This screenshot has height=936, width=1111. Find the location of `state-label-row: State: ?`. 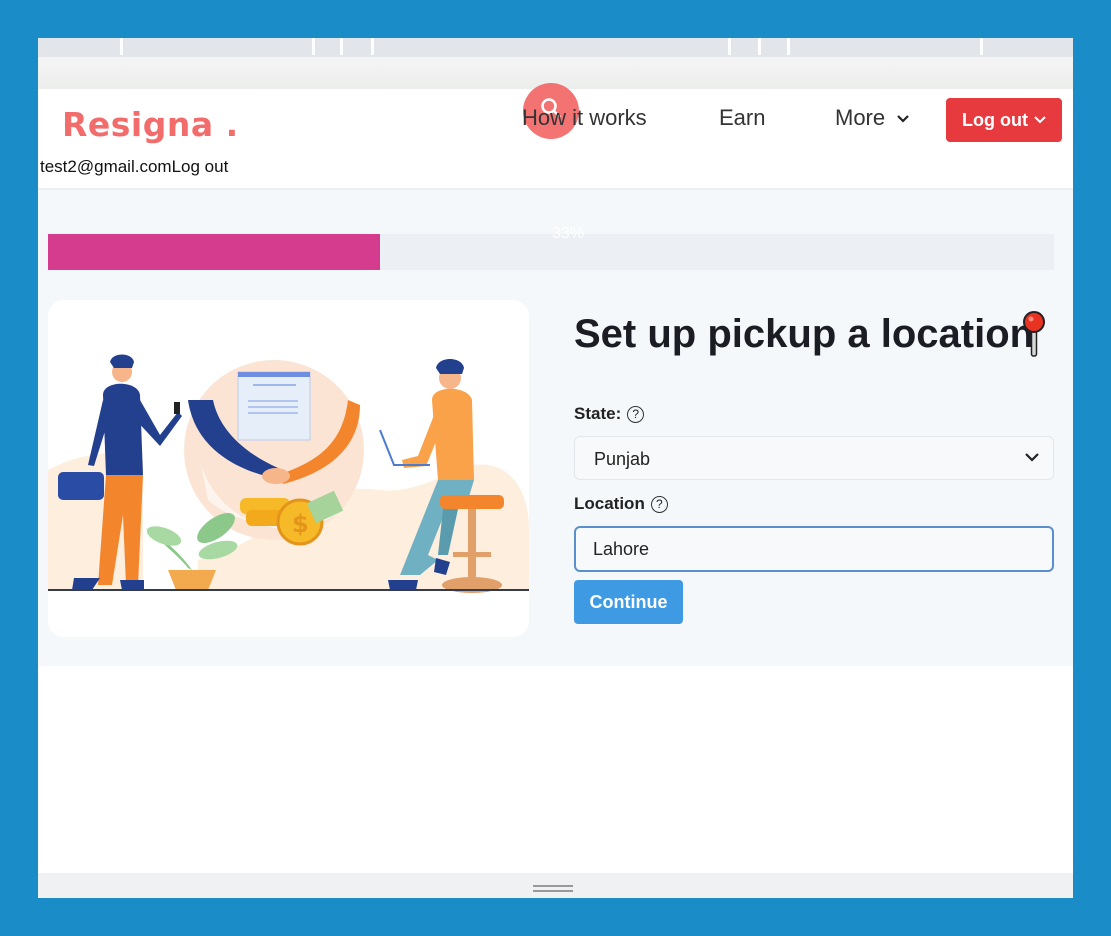

state-label-row: State: ? is located at coordinates (609, 414).